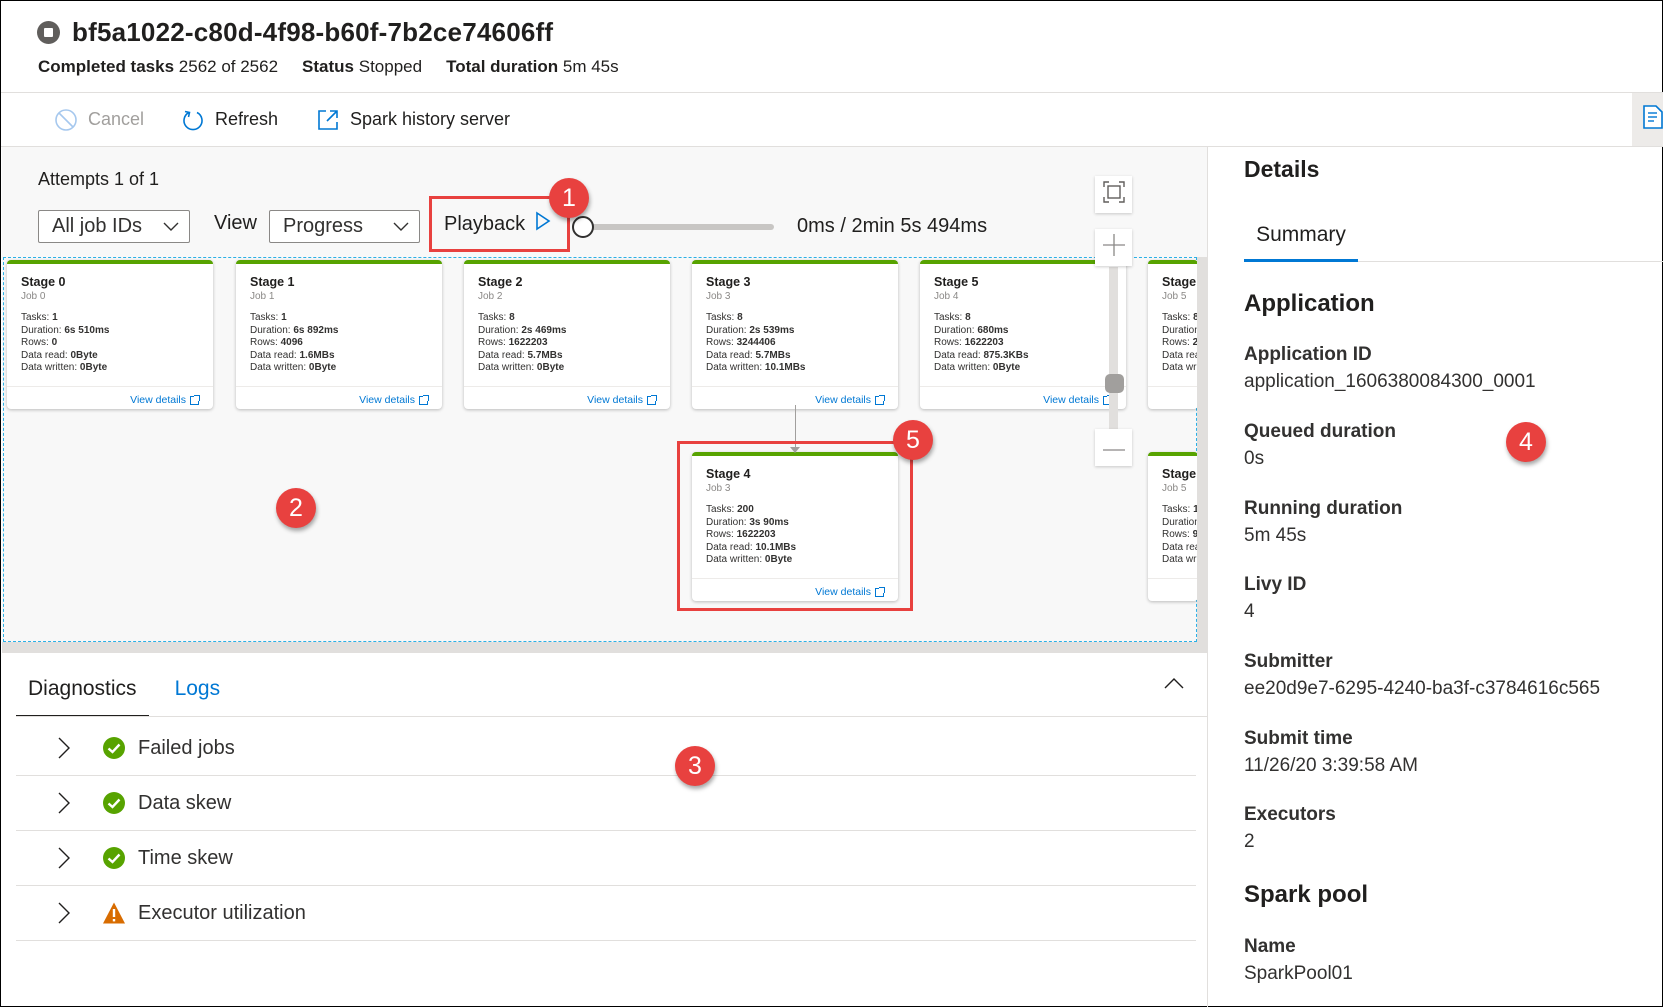 This screenshot has width=1663, height=1007. I want to click on stat-duration: Duration:, so click(1180, 330).